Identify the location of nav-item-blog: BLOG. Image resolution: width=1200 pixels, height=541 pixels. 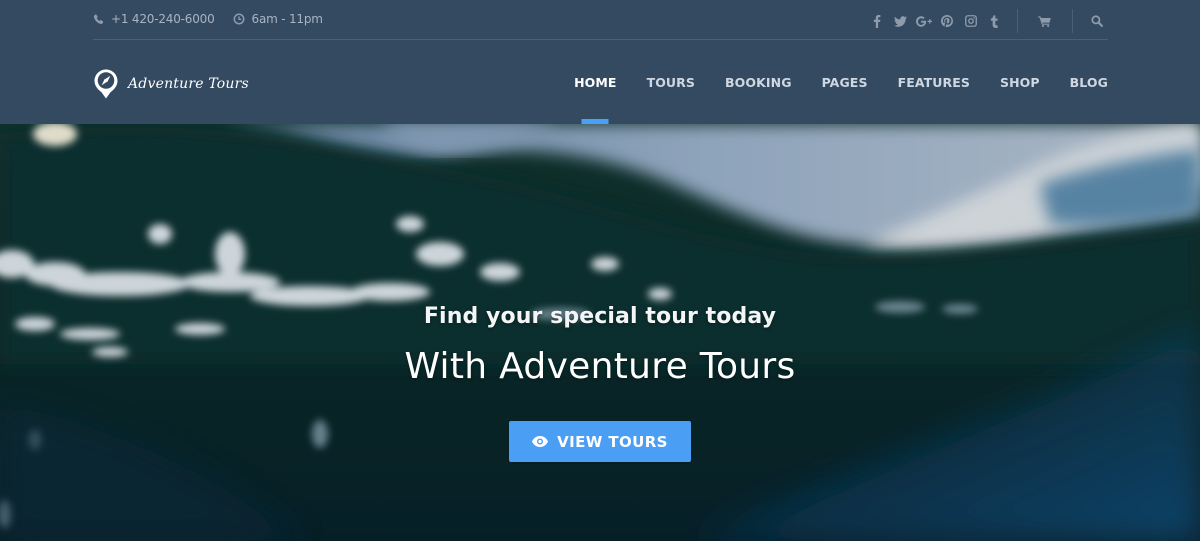
(1089, 82).